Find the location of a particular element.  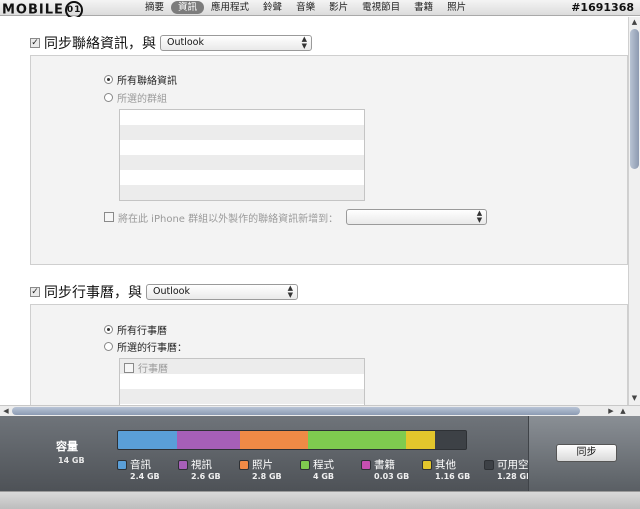

tab-6: 電視節目 is located at coordinates (381, 7).